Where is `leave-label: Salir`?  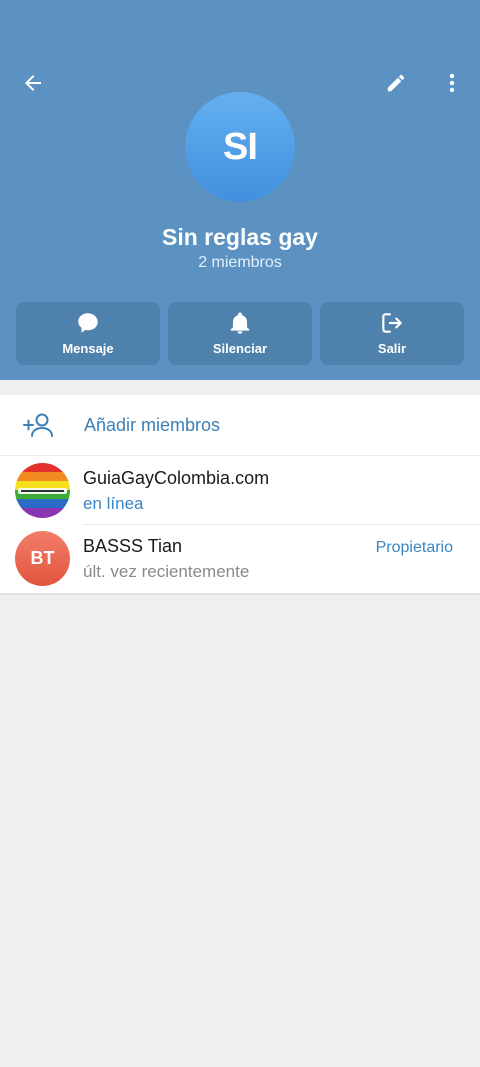
leave-label: Salir is located at coordinates (392, 348).